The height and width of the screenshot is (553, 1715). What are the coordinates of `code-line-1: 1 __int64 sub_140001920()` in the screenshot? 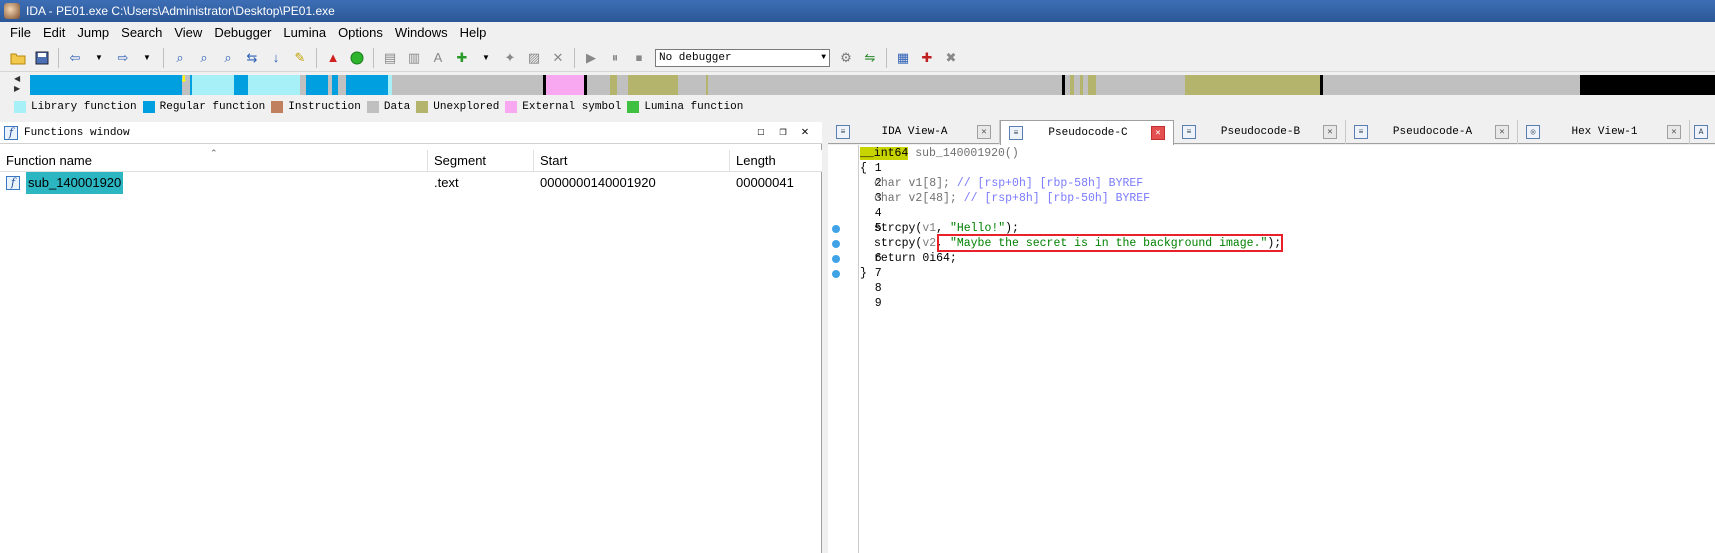 It's located at (923, 160).